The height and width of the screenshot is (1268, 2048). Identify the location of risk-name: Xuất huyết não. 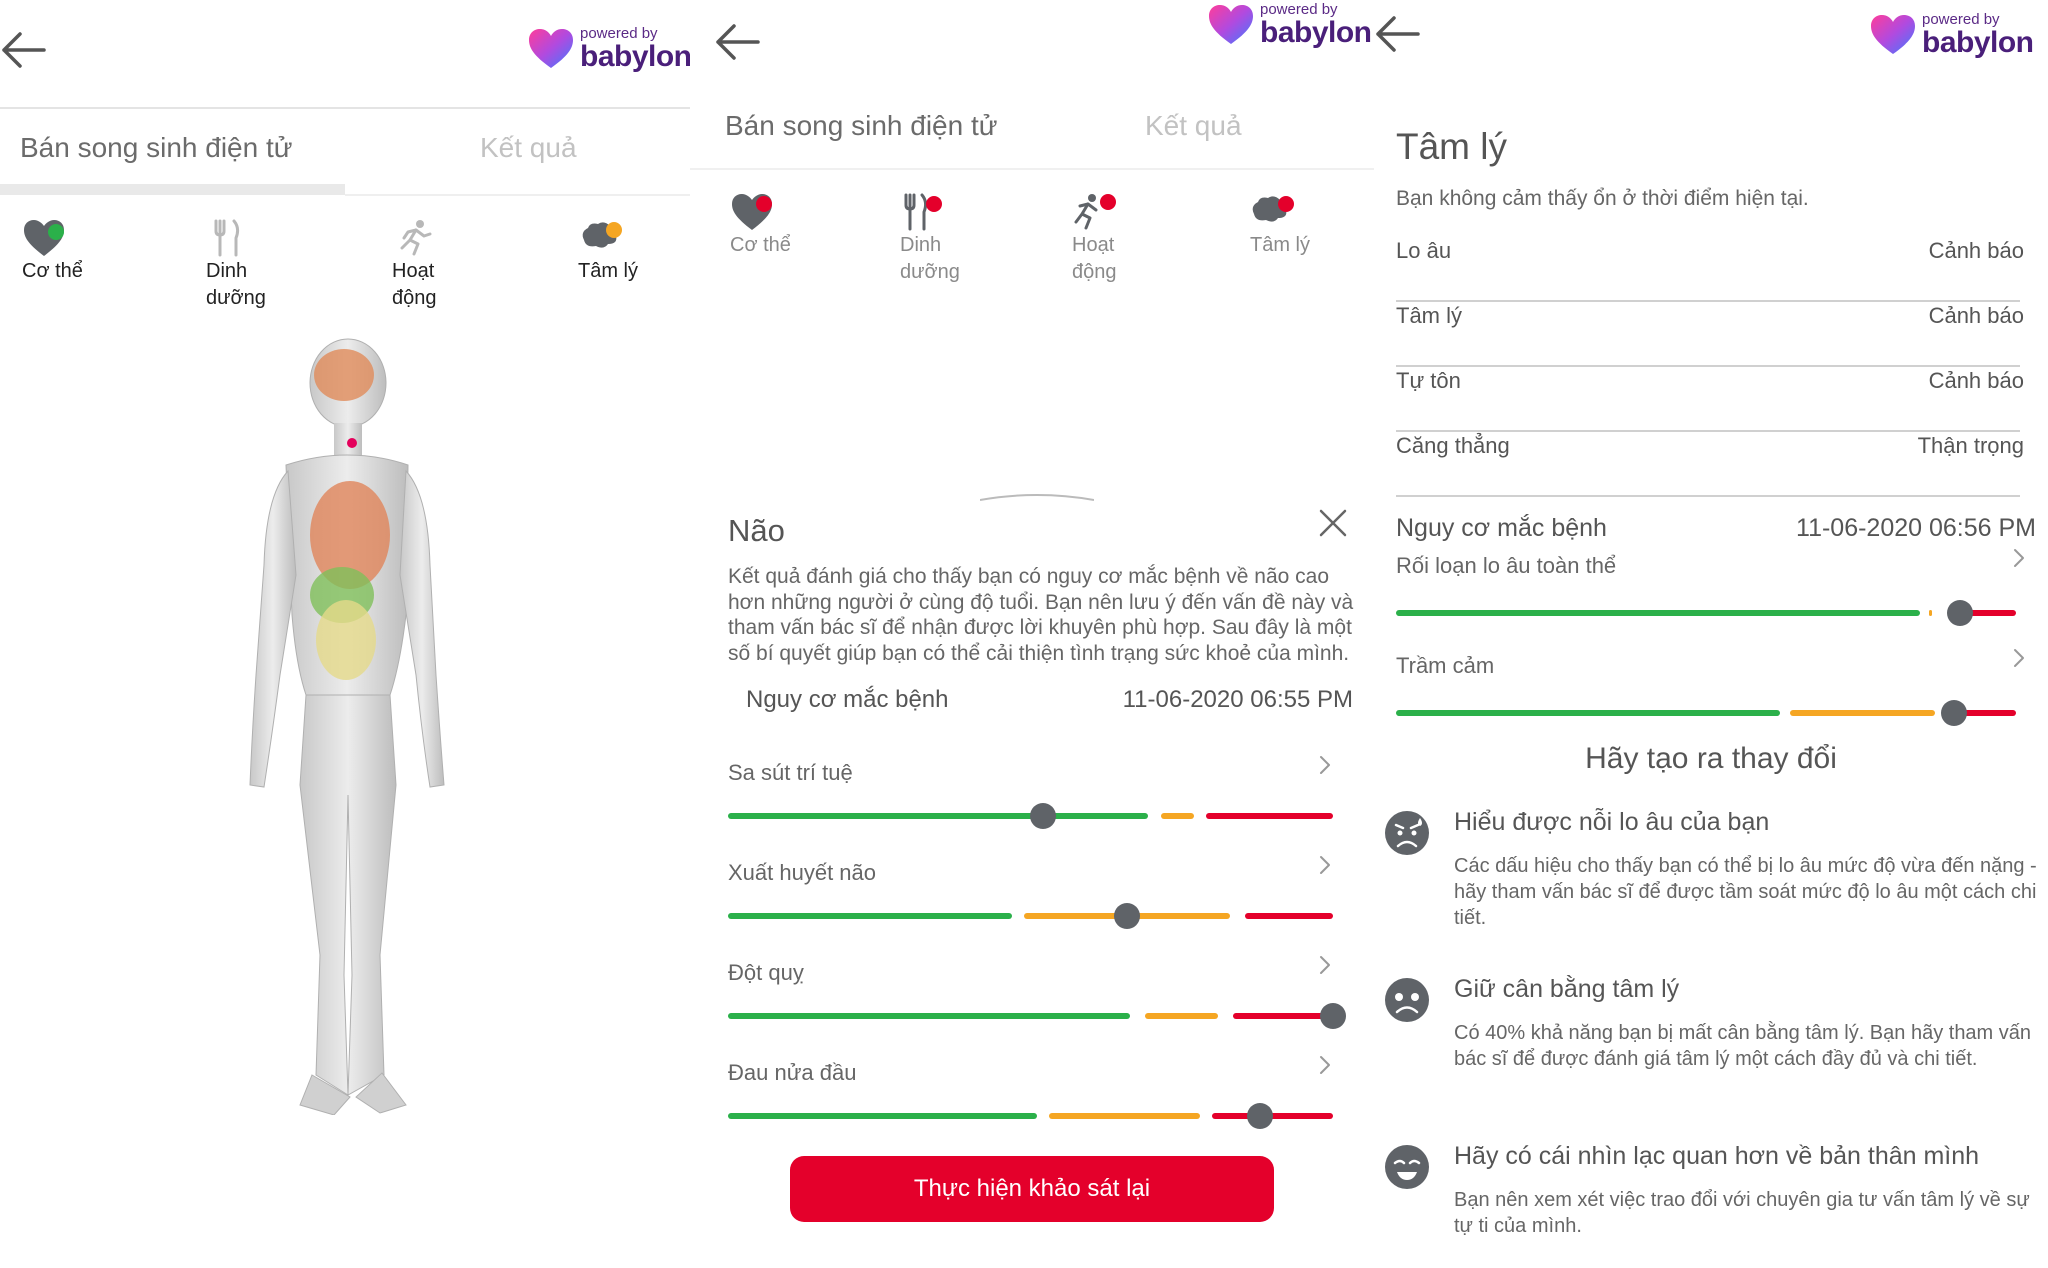
(802, 872).